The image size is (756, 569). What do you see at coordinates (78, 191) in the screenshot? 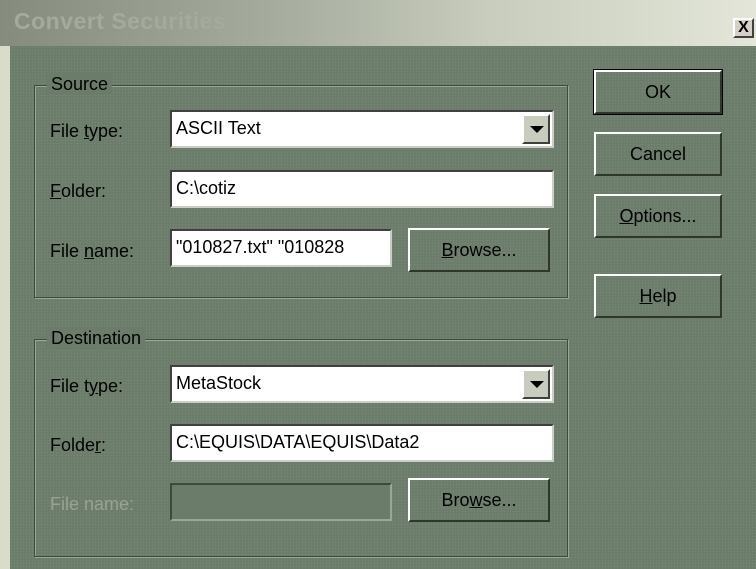
I see `source-folder-label: Folder:` at bounding box center [78, 191].